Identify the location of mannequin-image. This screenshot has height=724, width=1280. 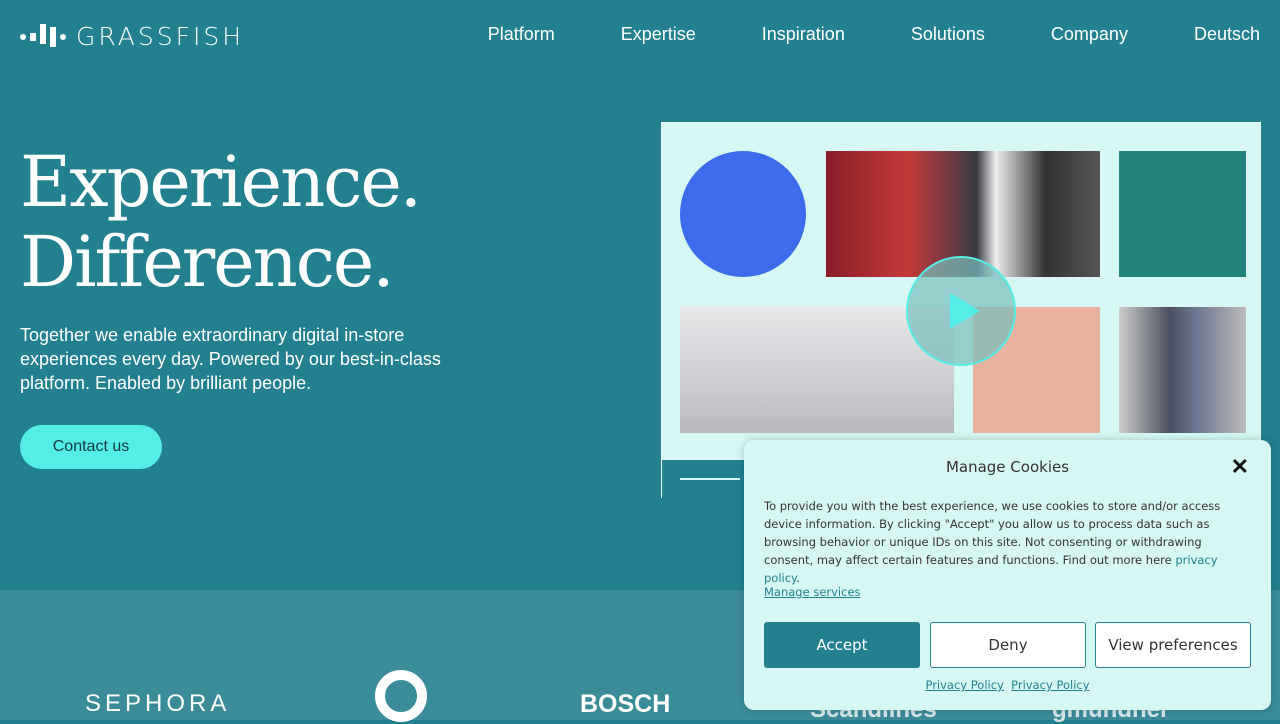
(1182, 370).